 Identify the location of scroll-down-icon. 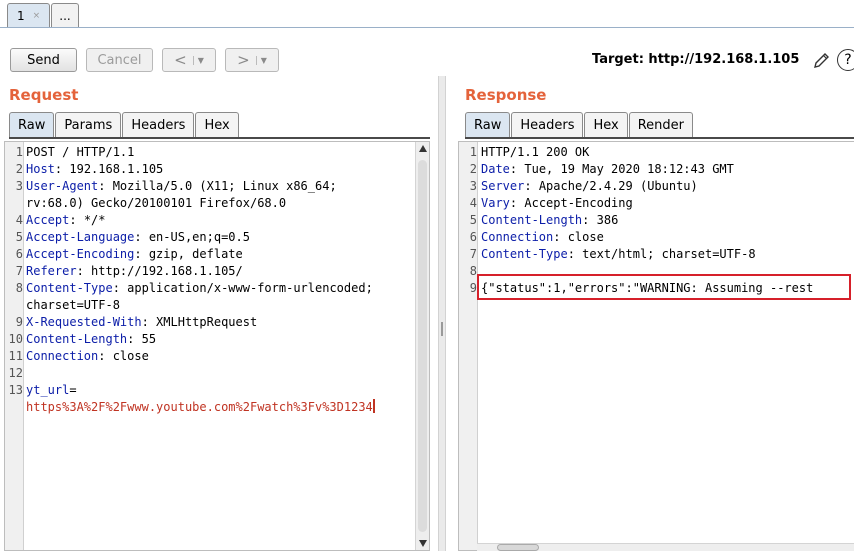
(423, 543).